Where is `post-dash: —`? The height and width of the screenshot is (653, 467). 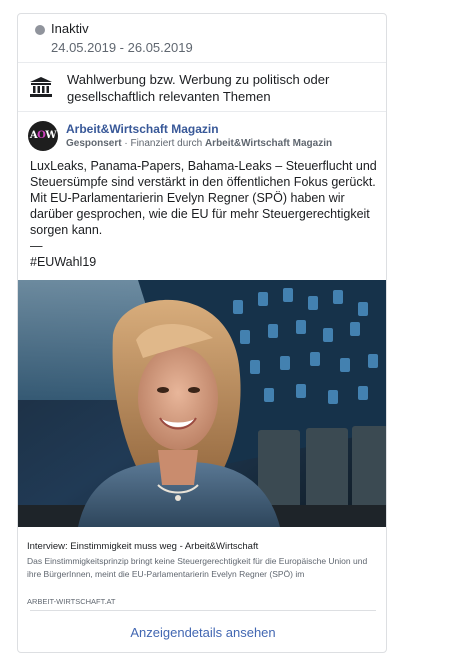 post-dash: — is located at coordinates (36, 246).